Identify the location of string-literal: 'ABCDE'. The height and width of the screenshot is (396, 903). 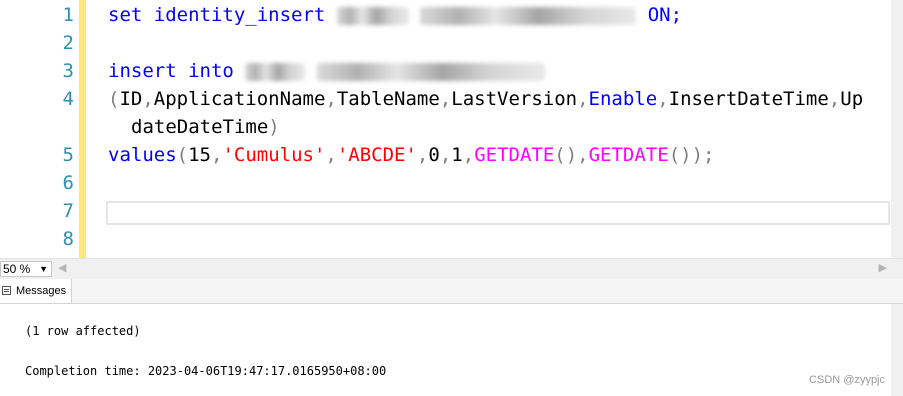
(376, 155).